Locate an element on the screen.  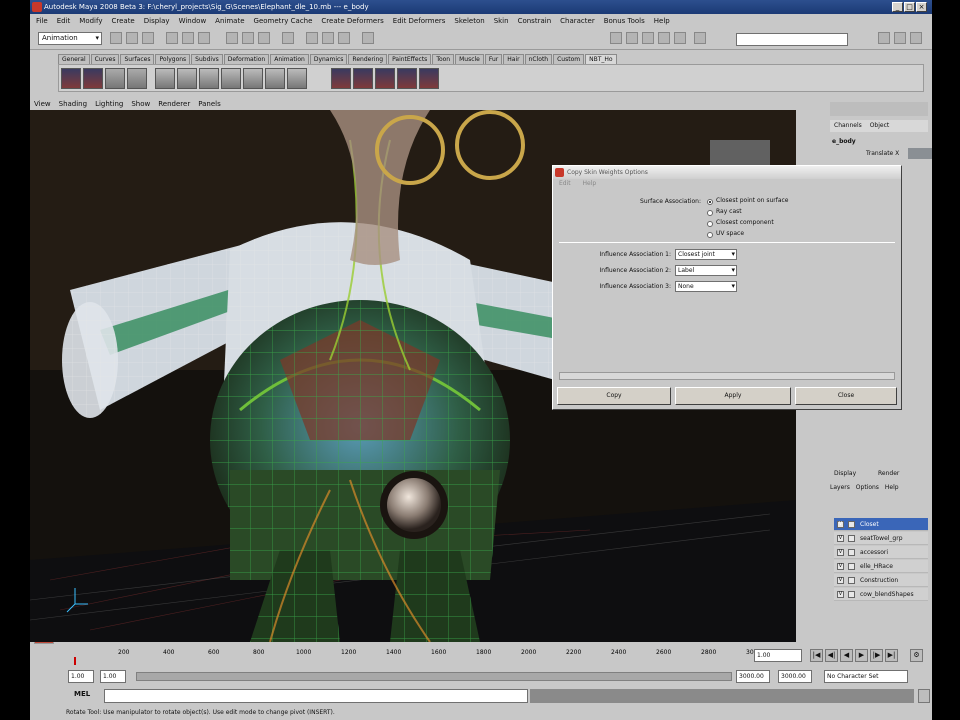
layer-row: Vcow_blendShapes is located at coordinates (881, 594).